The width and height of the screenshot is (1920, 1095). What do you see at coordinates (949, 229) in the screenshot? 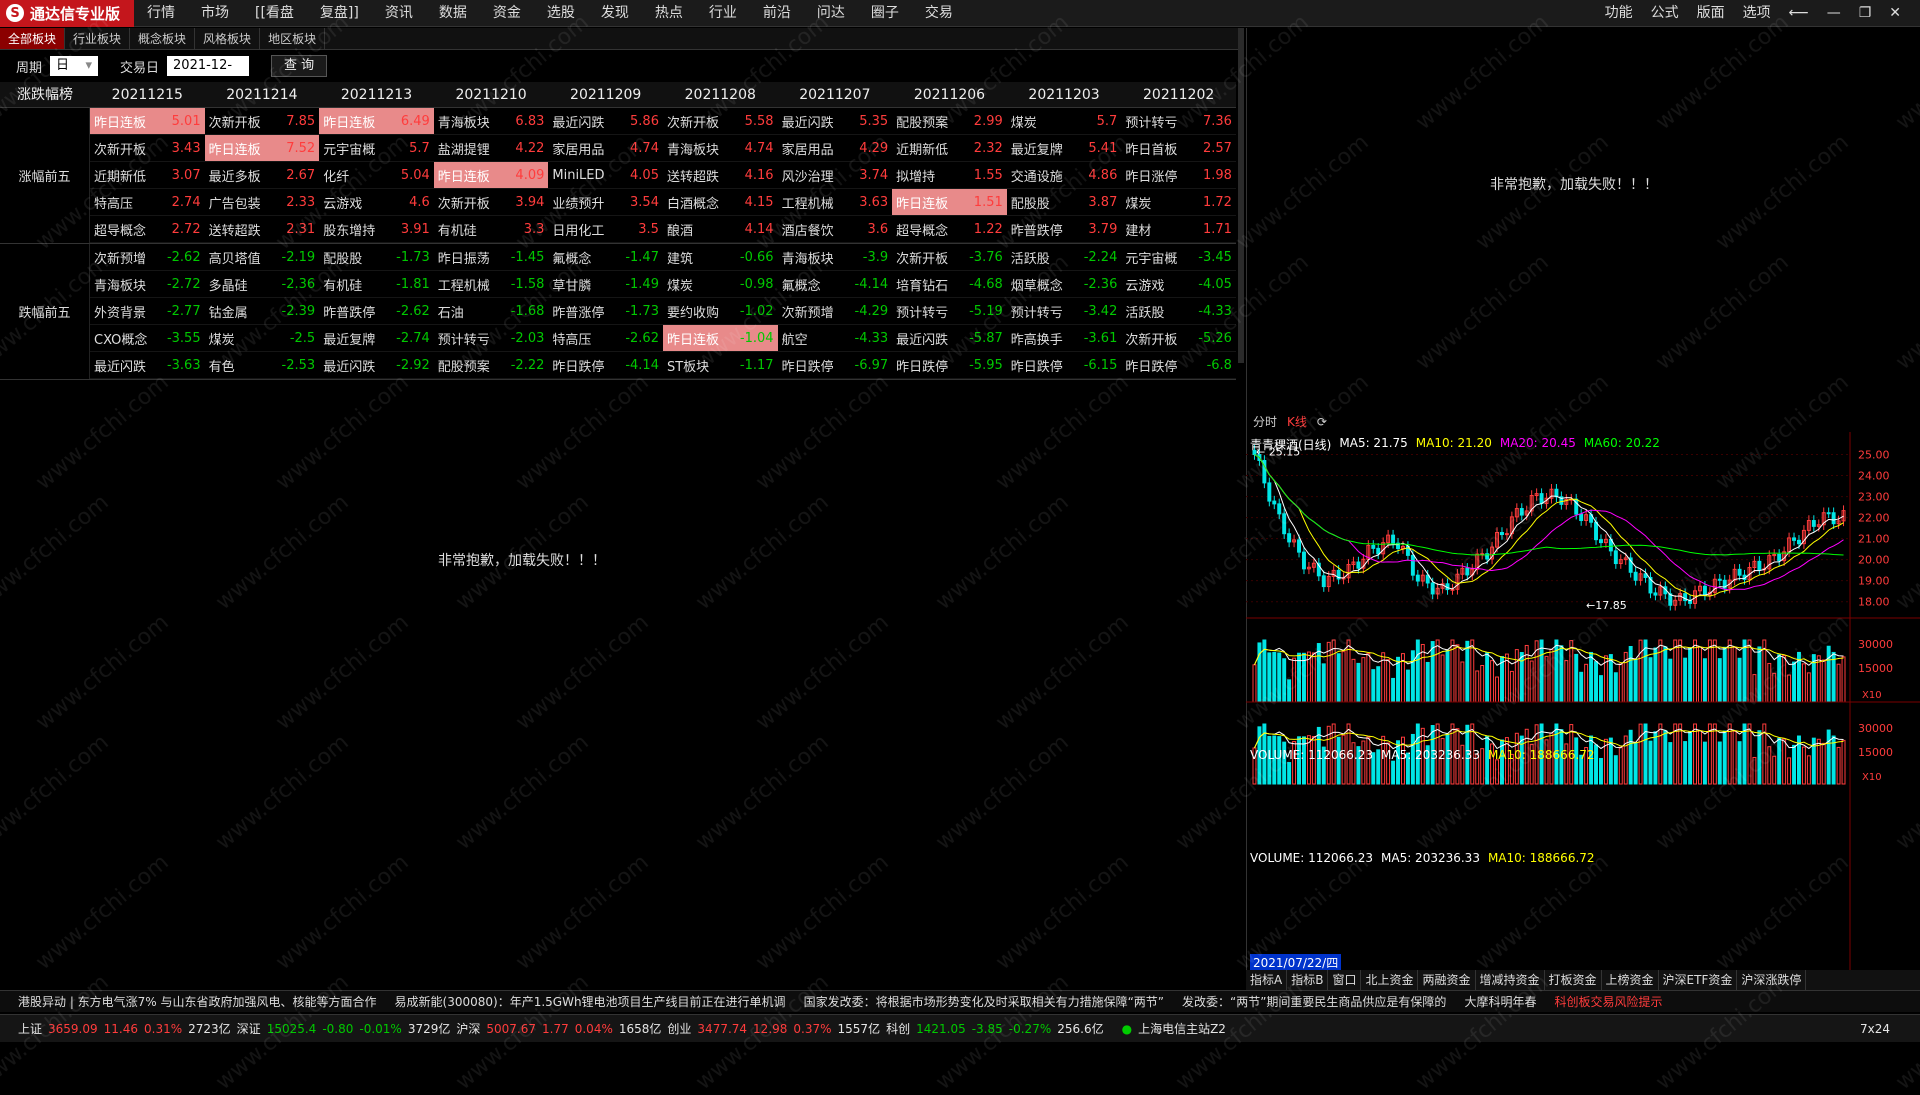
I see `sector-cell: 超导概念 1.22` at bounding box center [949, 229].